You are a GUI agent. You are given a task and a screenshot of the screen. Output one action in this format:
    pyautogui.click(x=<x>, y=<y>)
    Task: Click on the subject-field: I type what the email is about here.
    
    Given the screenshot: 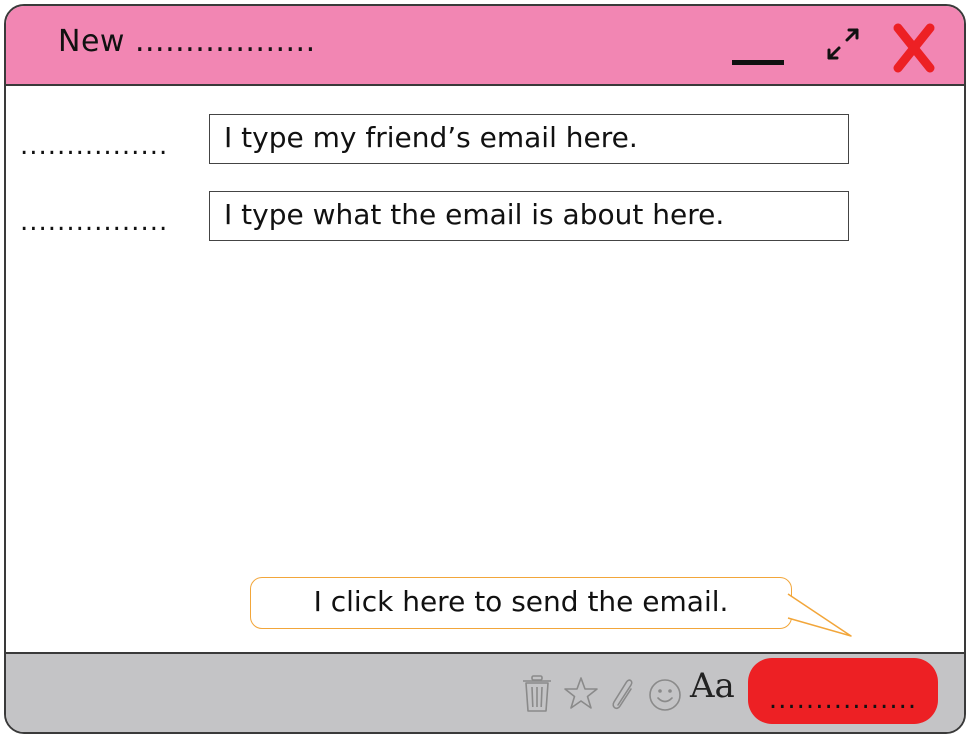 What is the action you would take?
    pyautogui.click(x=529, y=216)
    